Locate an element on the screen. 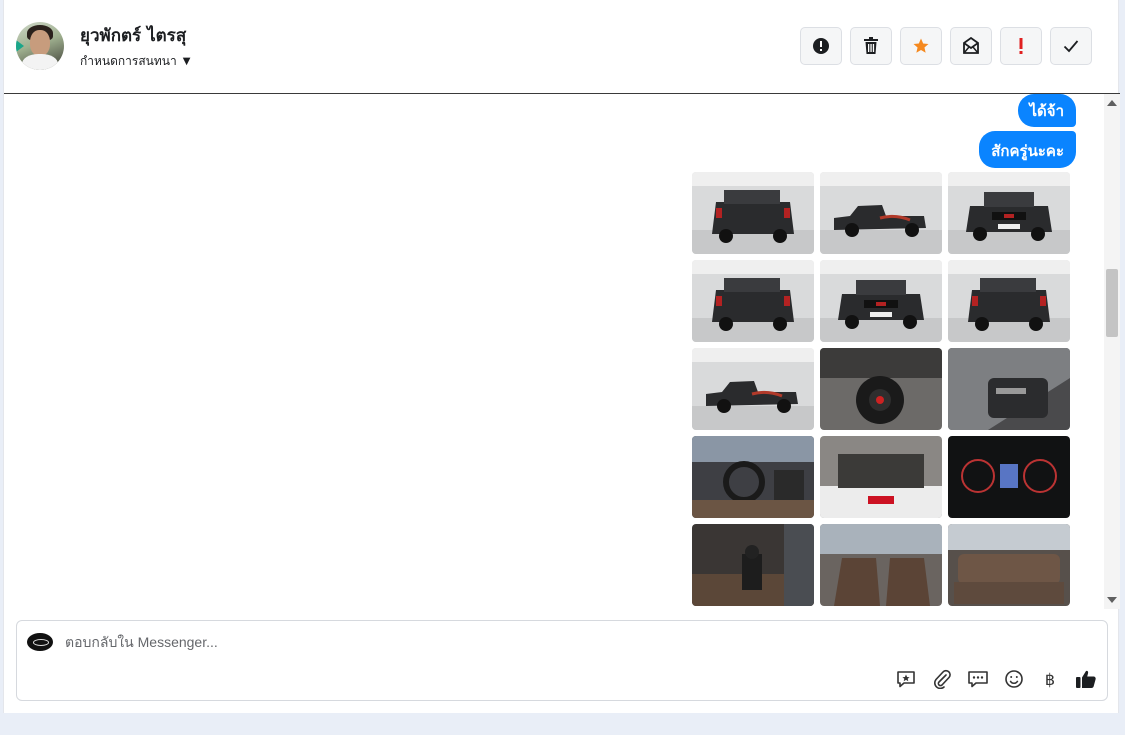  avatar-body is located at coordinates (40, 62).